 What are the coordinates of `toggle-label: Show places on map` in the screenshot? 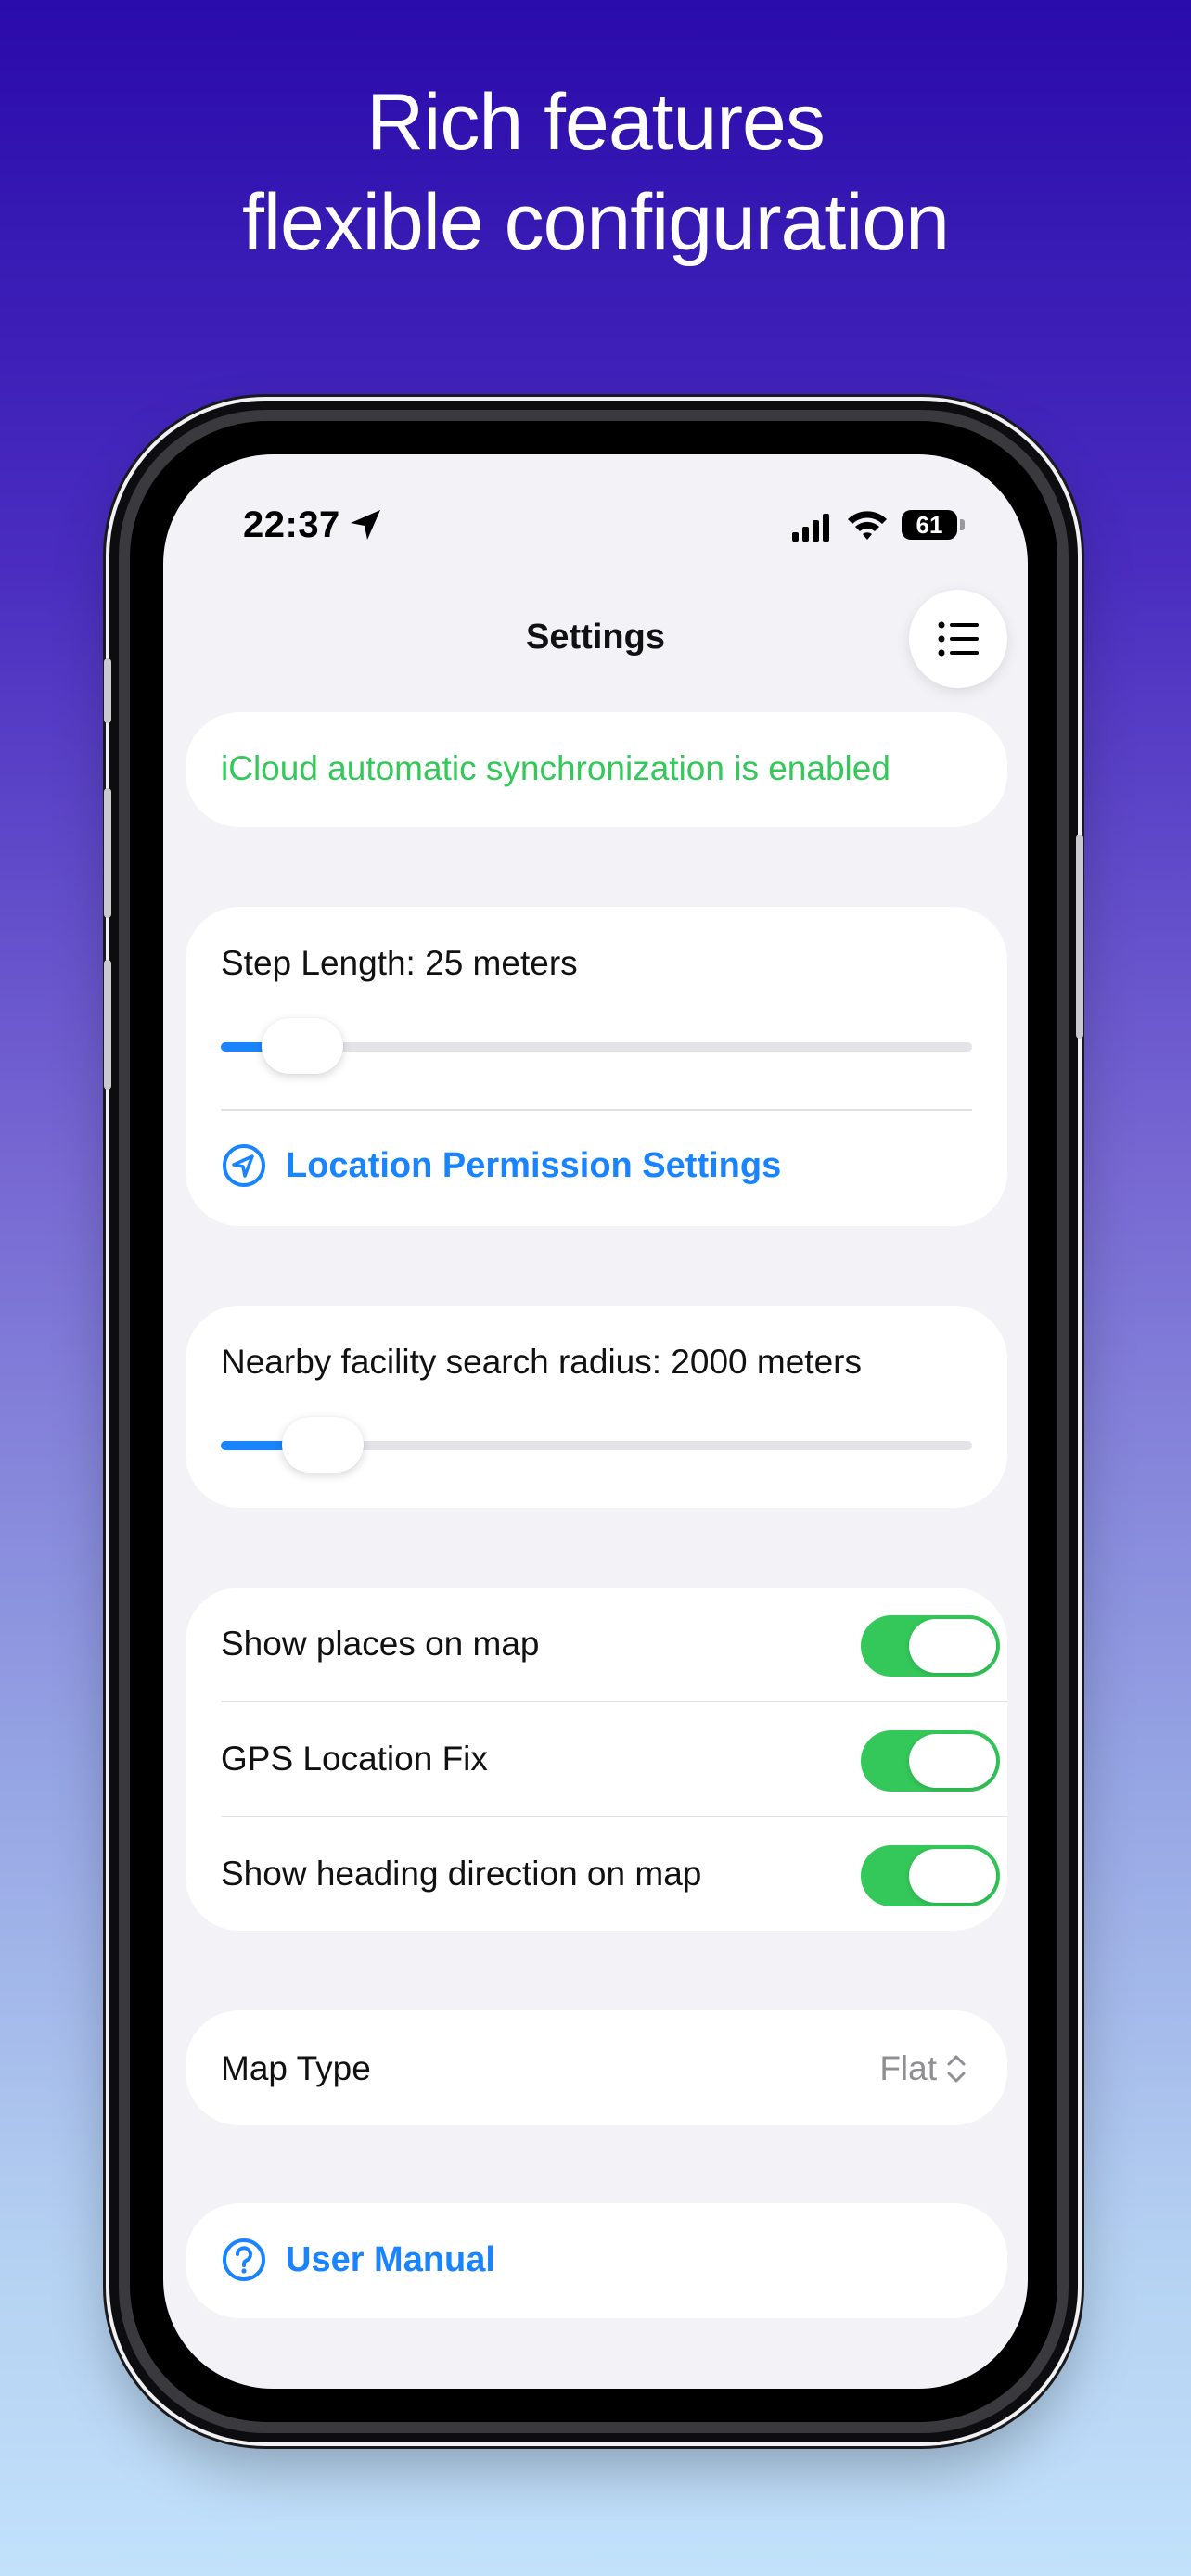 It's located at (380, 1644).